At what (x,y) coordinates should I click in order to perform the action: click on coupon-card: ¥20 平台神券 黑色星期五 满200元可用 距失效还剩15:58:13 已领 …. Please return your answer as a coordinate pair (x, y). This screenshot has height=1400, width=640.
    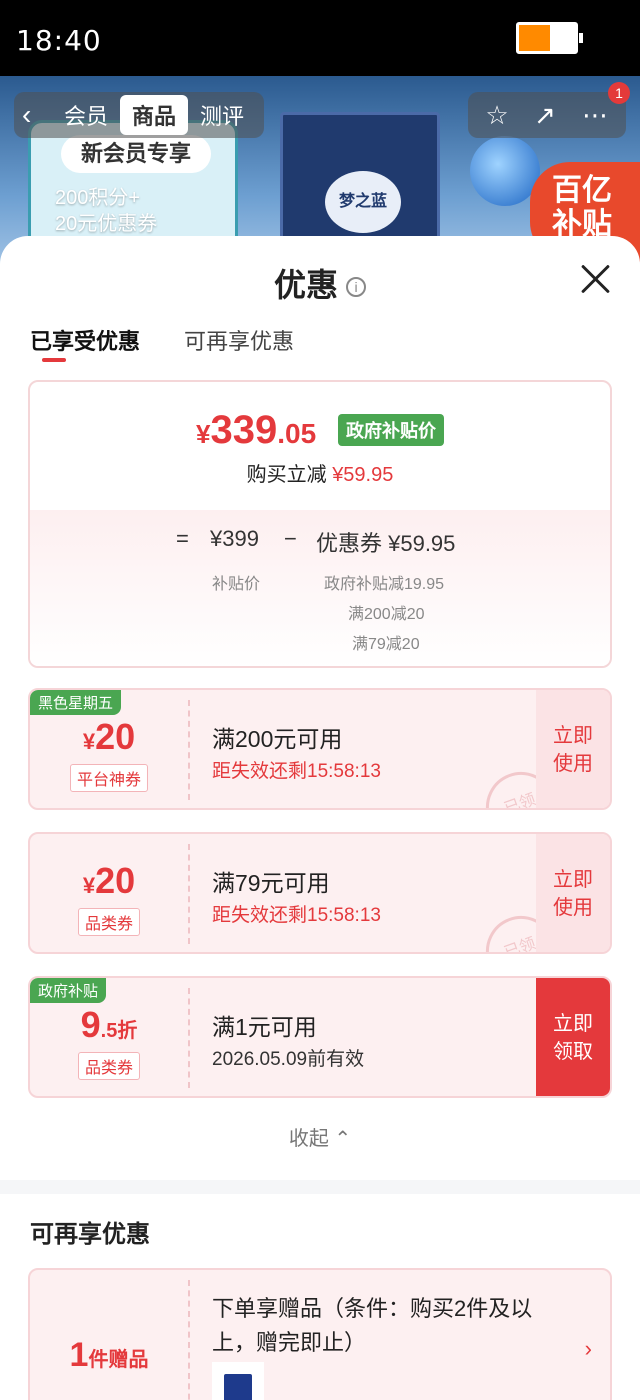
    Looking at the image, I should click on (320, 749).